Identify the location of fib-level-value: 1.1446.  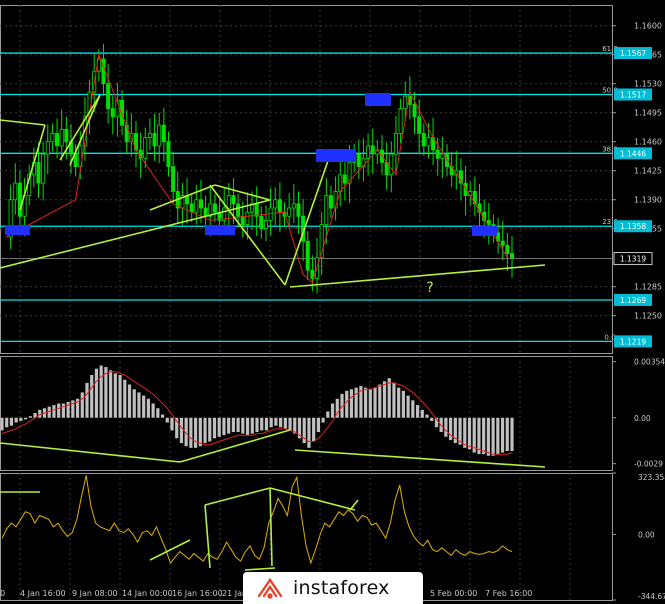
(633, 153).